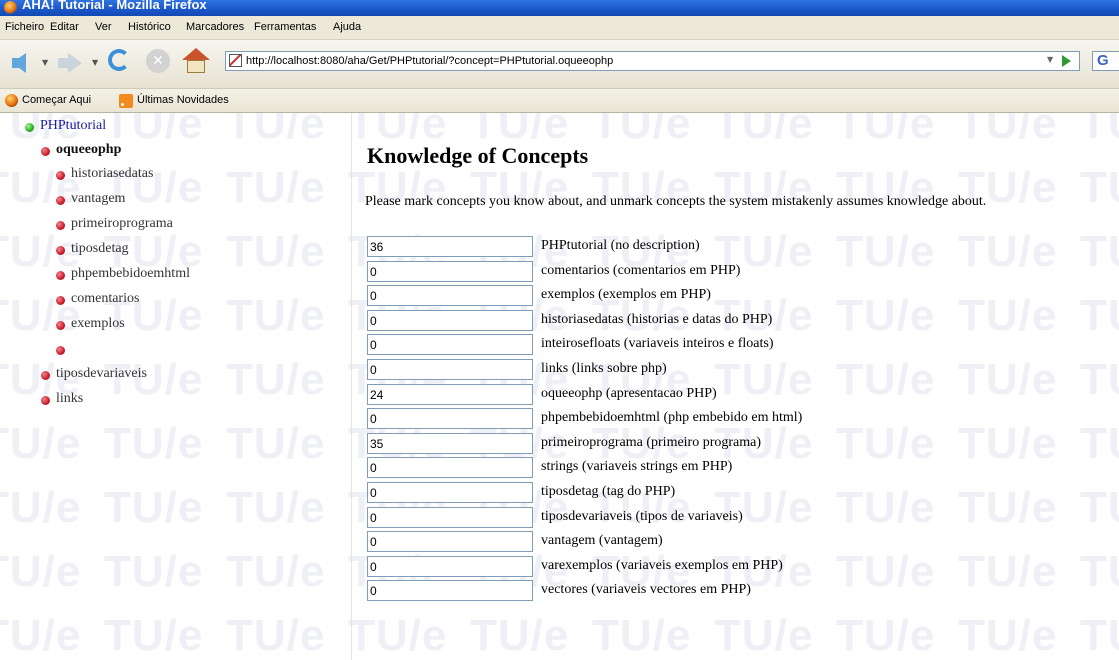 Image resolution: width=1119 pixels, height=660 pixels. I want to click on sidebar-item-label: comentarios, so click(105, 298).